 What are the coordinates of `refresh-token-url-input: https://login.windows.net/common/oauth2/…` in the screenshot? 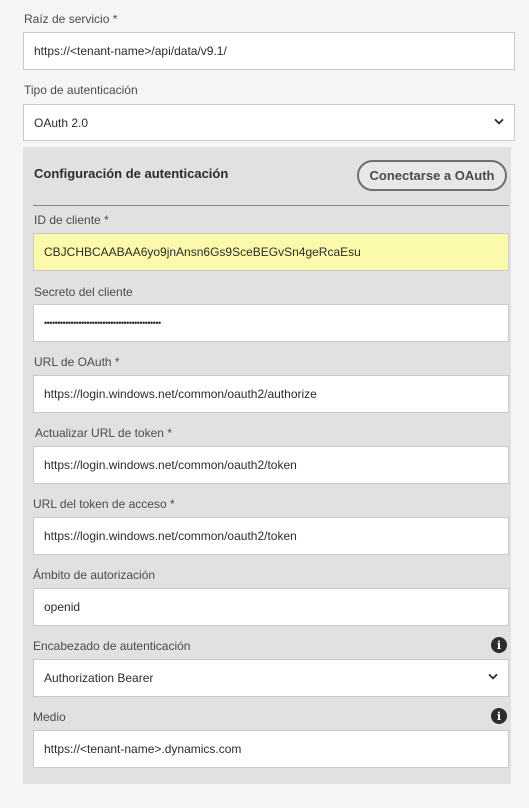 It's located at (271, 465).